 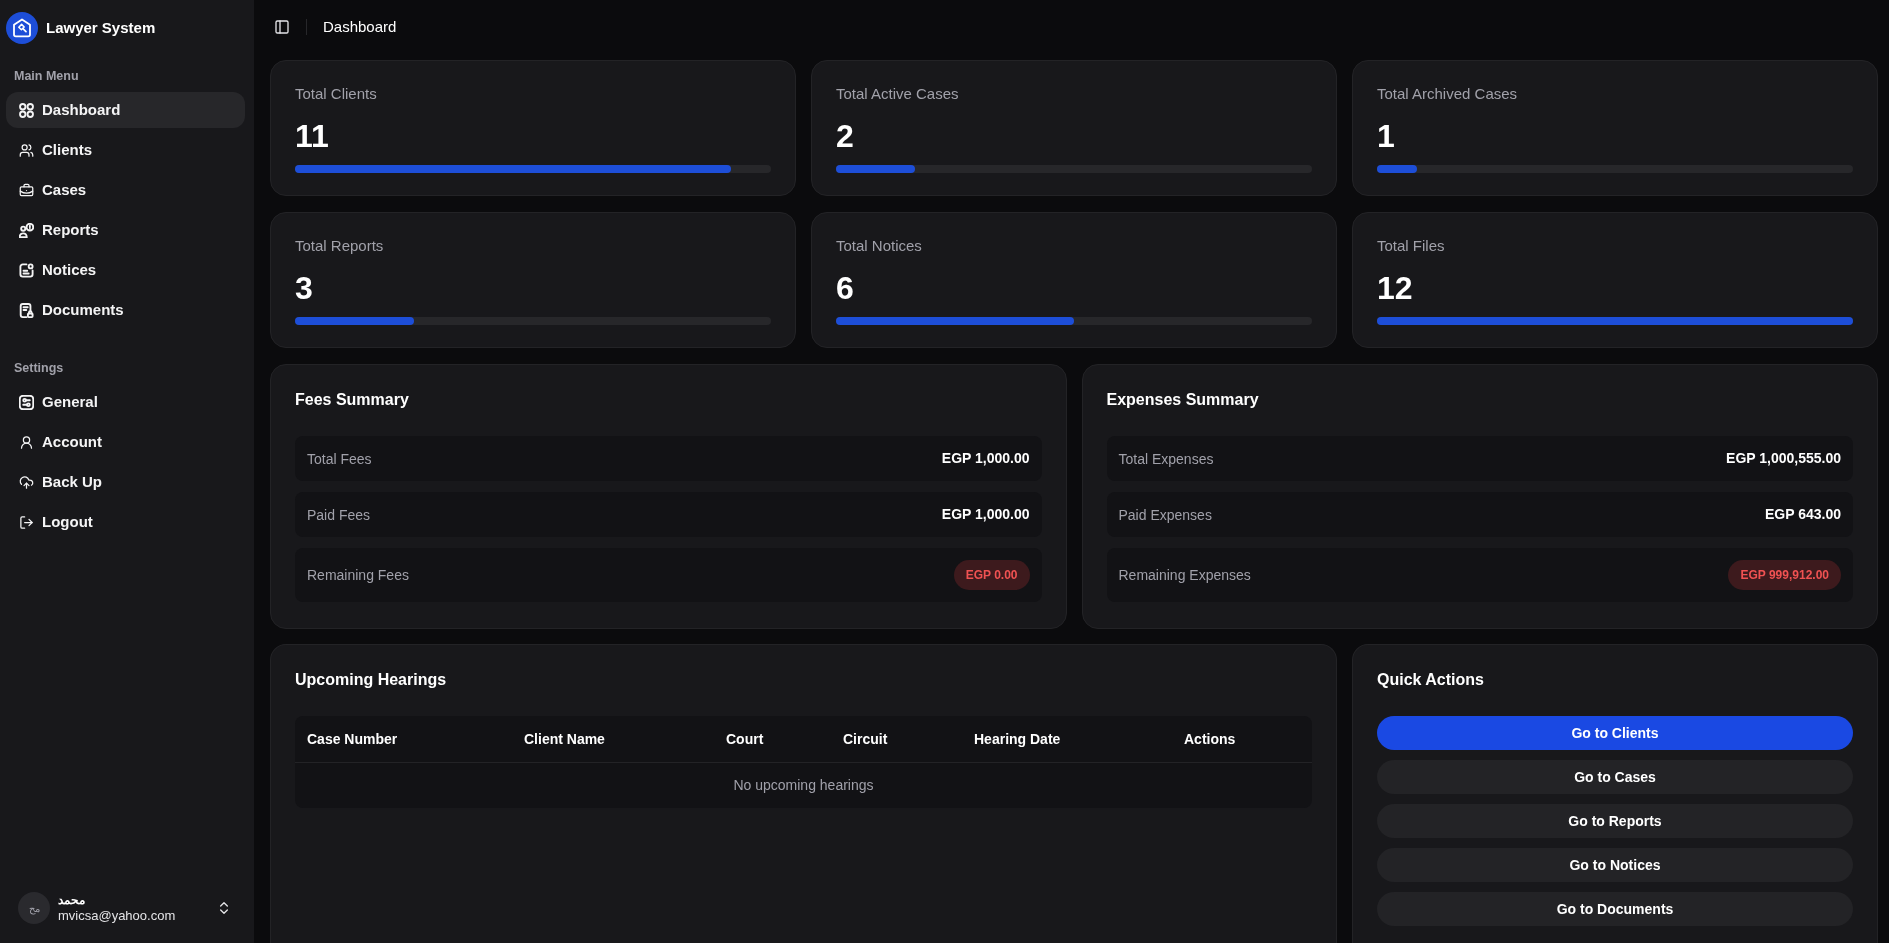 What do you see at coordinates (991, 575) in the screenshot?
I see `amount-badge: EGP 0.00` at bounding box center [991, 575].